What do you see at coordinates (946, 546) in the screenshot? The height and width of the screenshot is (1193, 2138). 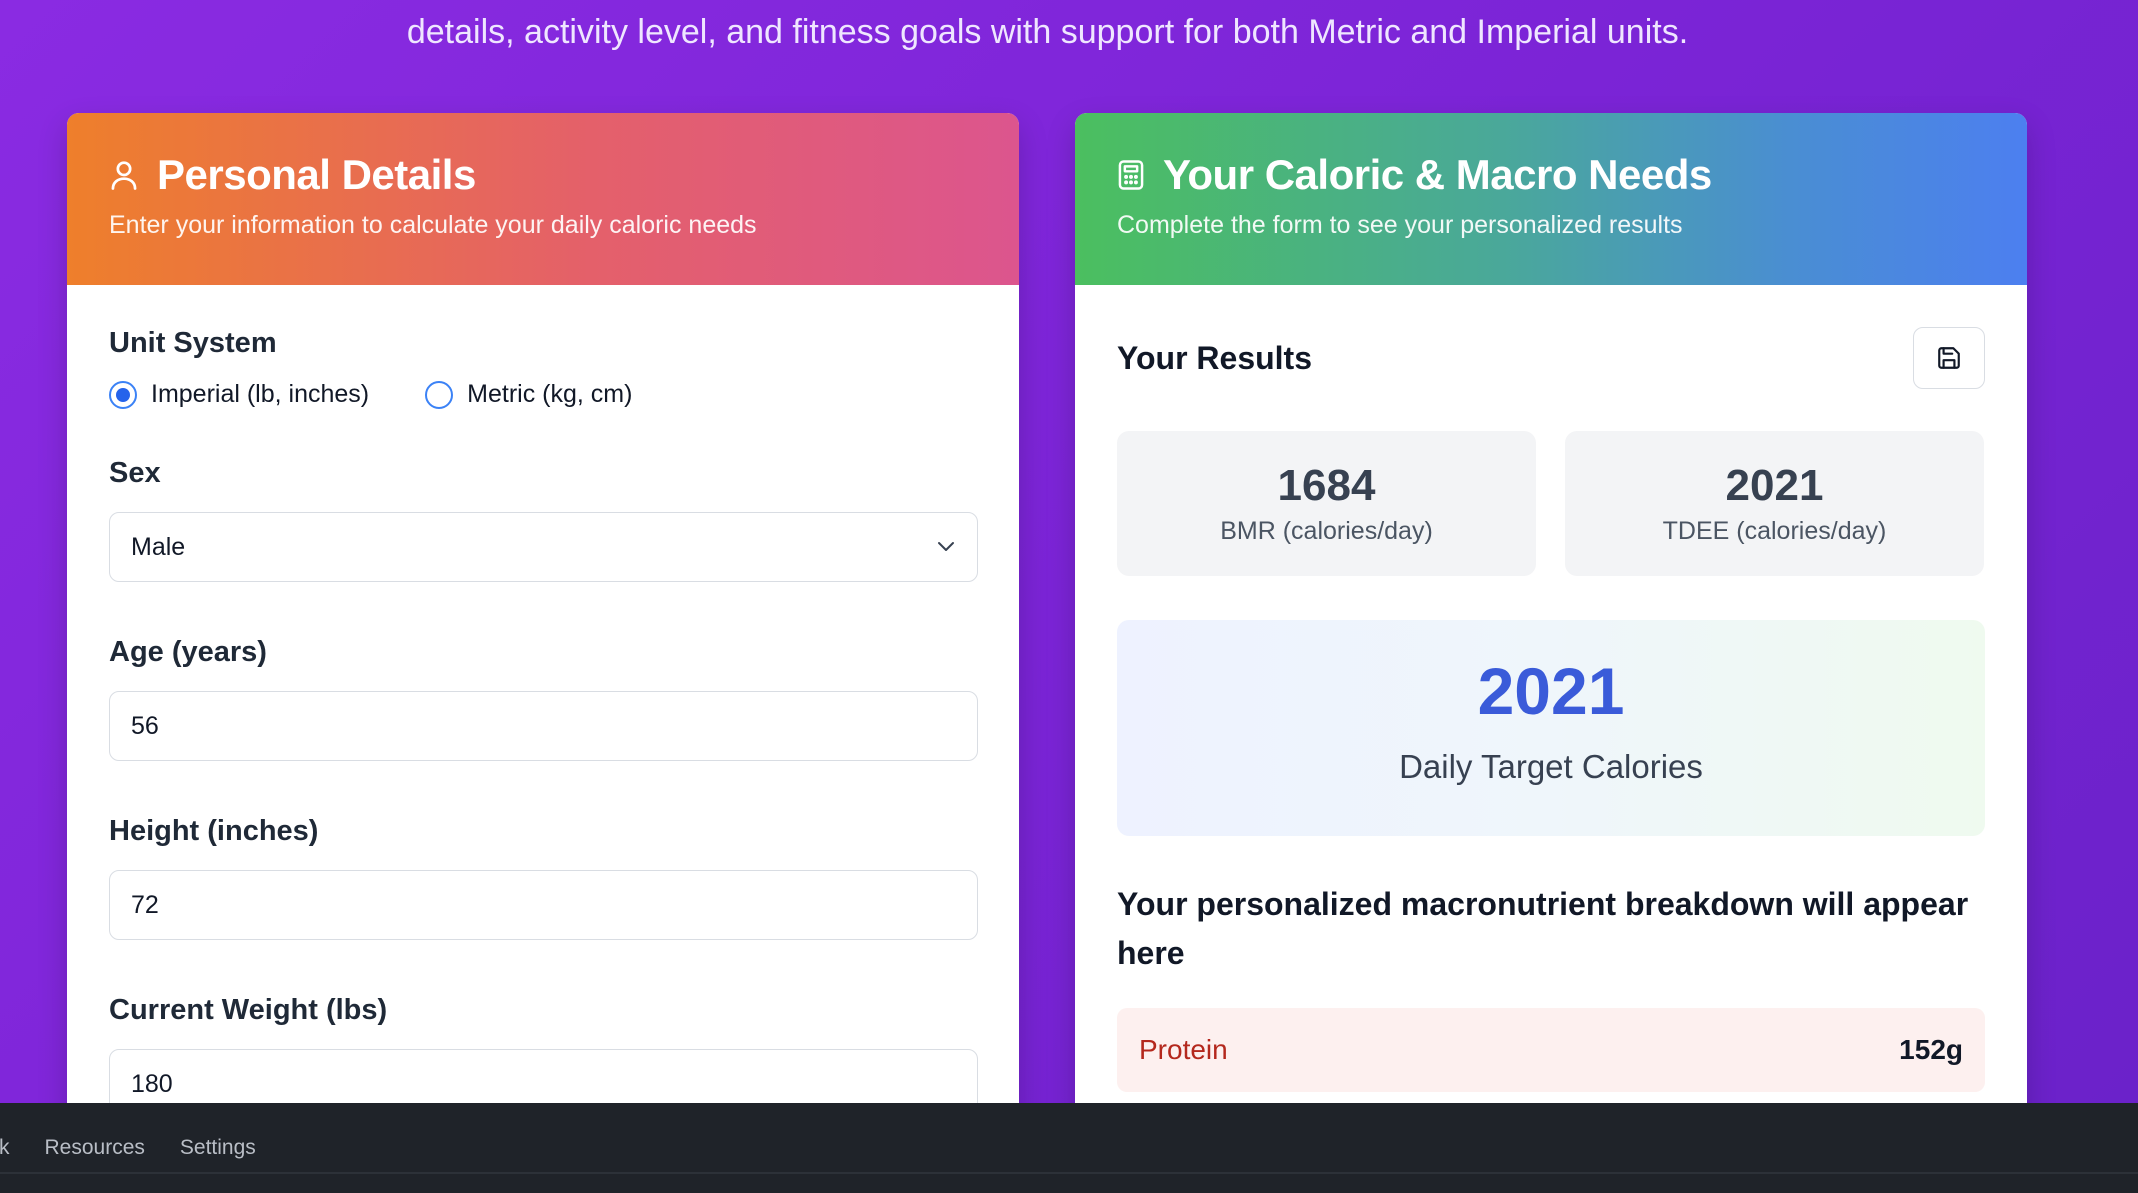 I see `chevron-down-icon` at bounding box center [946, 546].